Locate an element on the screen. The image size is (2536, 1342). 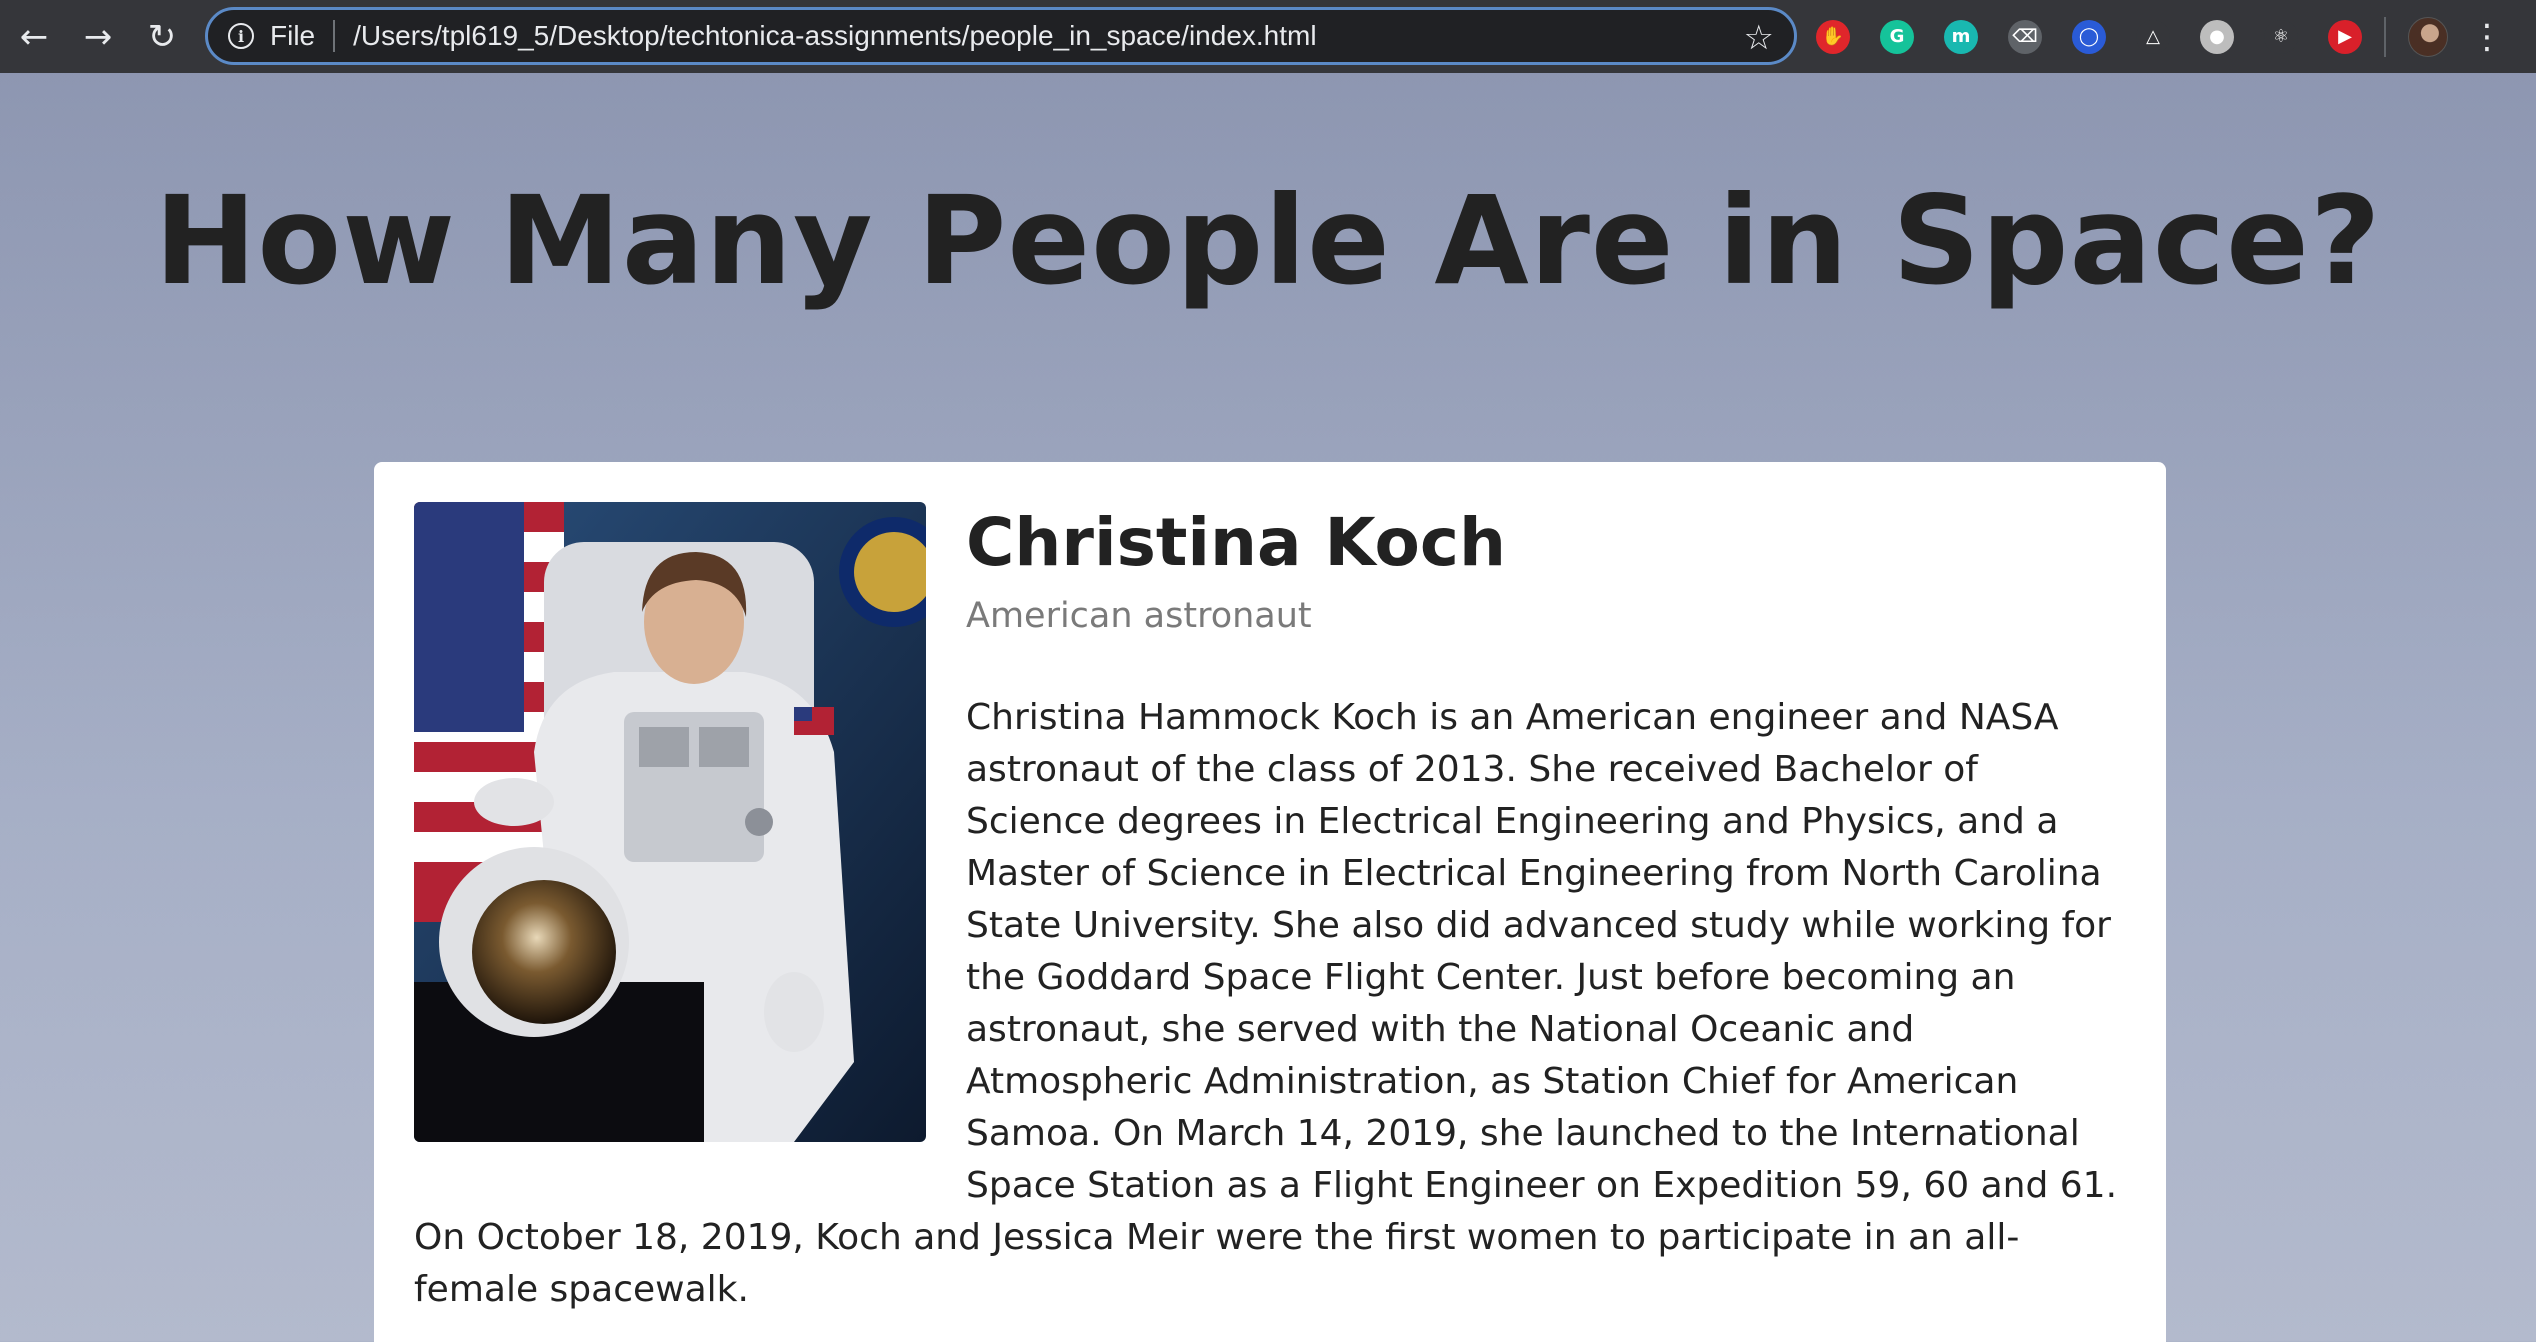
back-arrow-icon: ← is located at coordinates (34, 36).